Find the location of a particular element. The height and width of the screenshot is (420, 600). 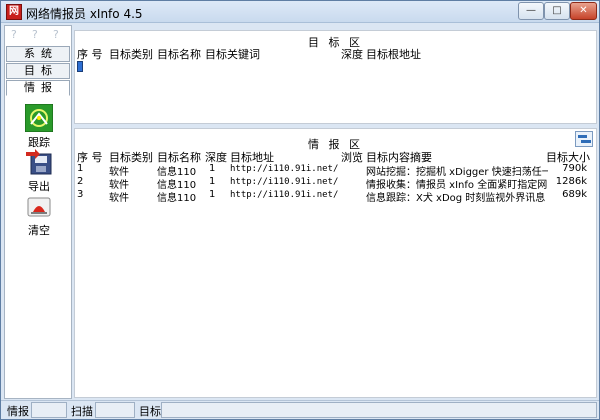

row-size: 790k is located at coordinates (574, 168).